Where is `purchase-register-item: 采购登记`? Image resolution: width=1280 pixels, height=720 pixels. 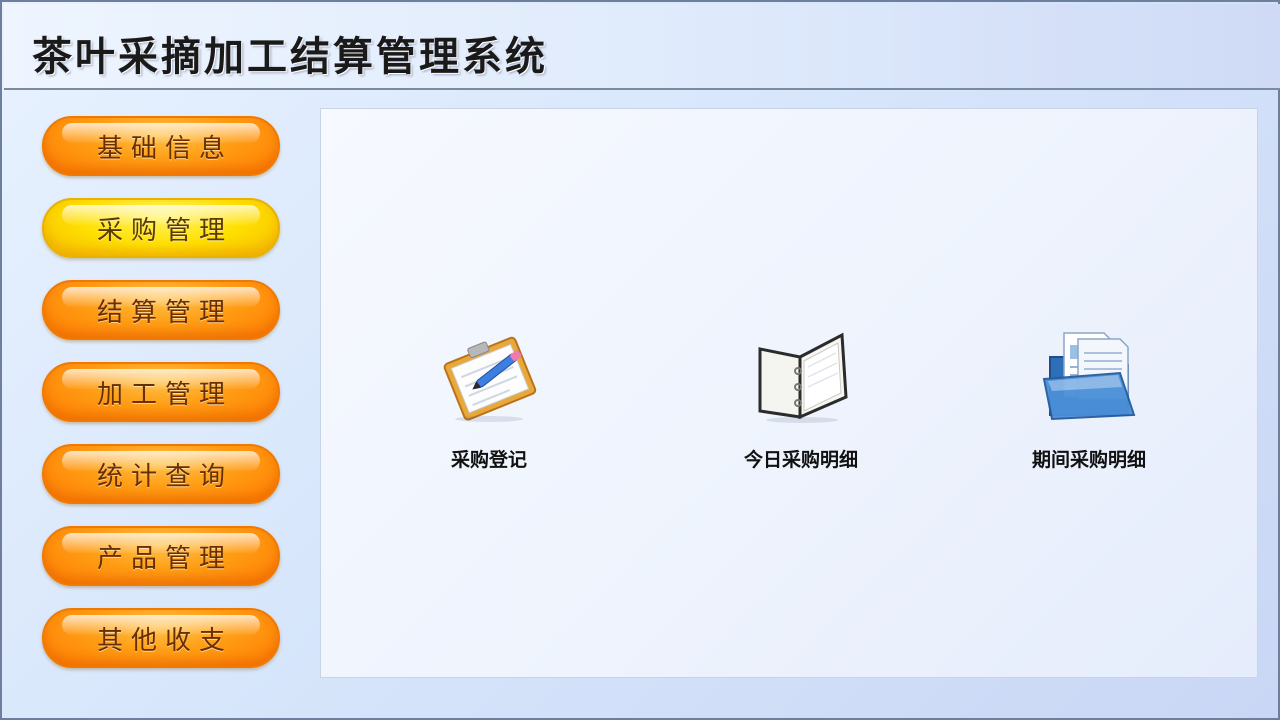
purchase-register-item: 采购登记 is located at coordinates (489, 399).